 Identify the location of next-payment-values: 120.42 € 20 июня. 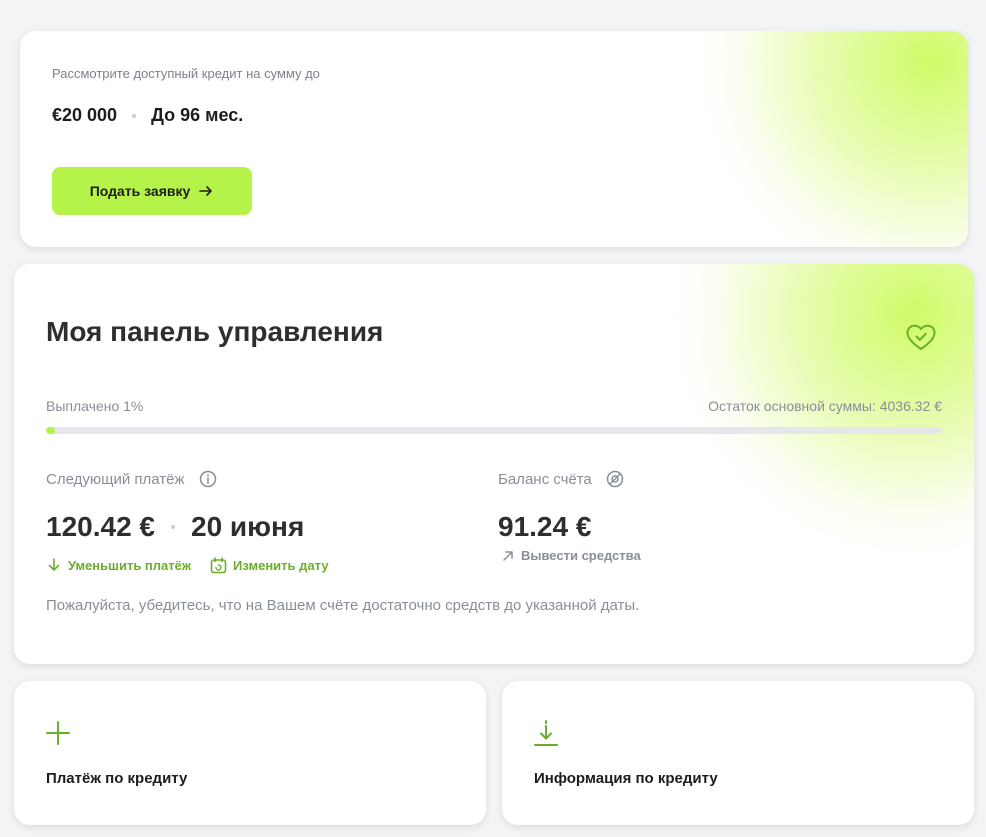
(175, 527).